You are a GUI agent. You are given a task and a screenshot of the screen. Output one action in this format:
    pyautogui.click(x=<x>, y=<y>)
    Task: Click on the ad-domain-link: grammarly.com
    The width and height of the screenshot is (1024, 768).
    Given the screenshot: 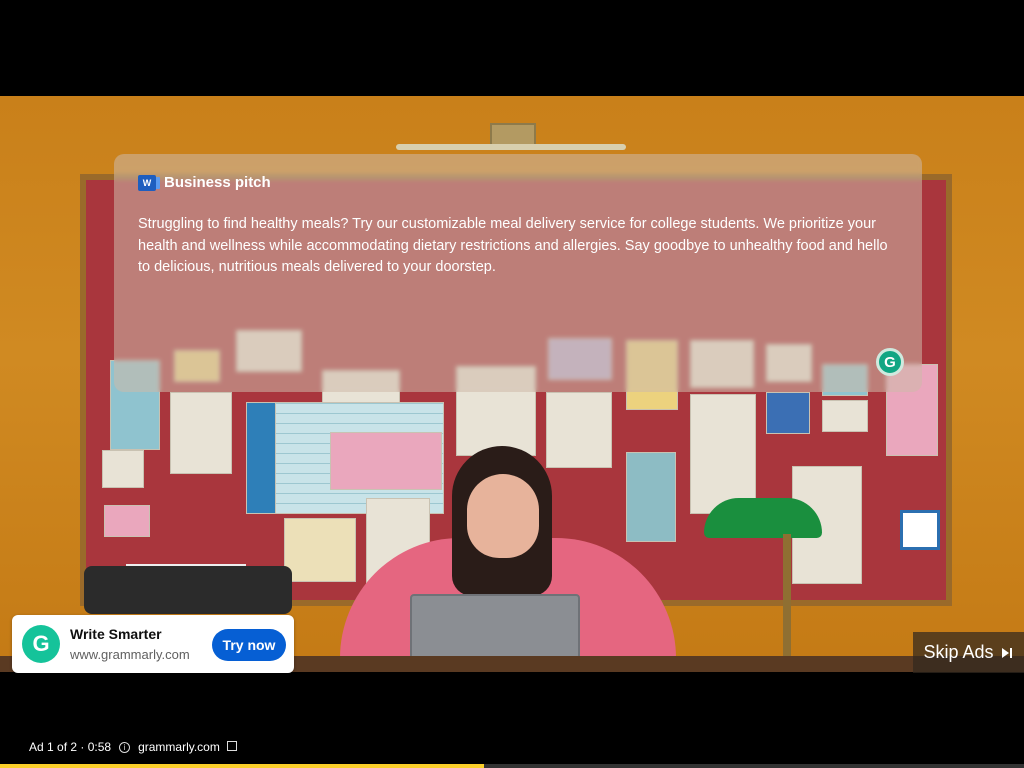 What is the action you would take?
    pyautogui.click(x=188, y=747)
    